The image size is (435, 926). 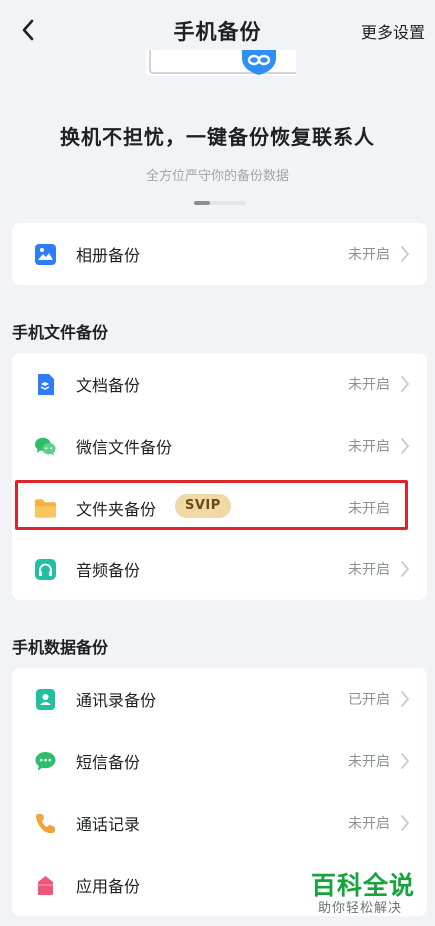 I want to click on phone-icon, so click(x=45, y=823).